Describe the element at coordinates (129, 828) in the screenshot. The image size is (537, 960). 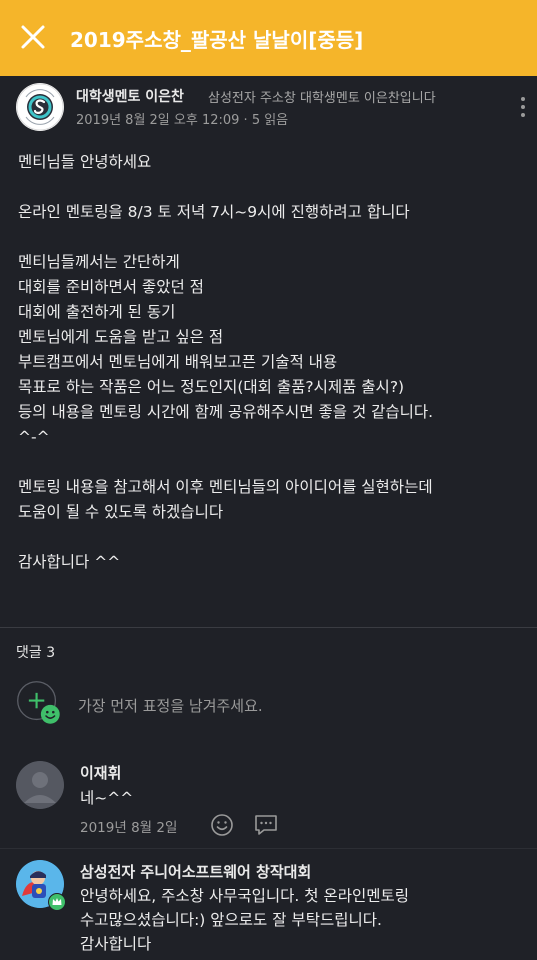
I see `comment-date: 2019년 8월 2일` at that location.